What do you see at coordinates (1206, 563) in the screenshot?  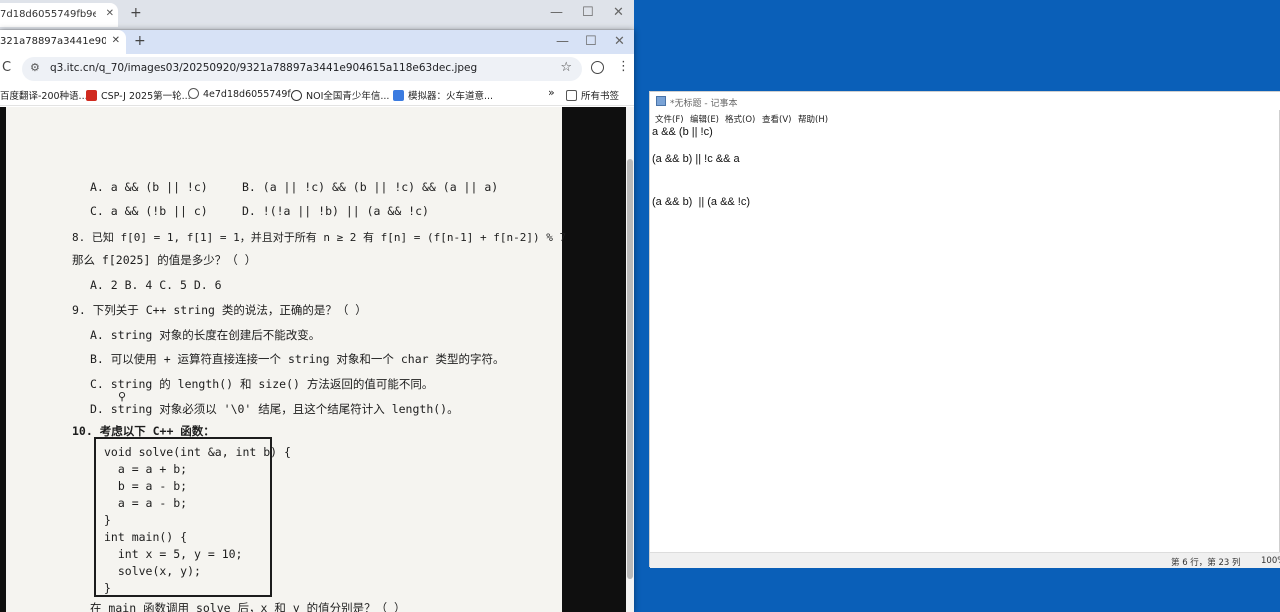 I see `cursor-position: 第 6 行，第 23 列` at bounding box center [1206, 563].